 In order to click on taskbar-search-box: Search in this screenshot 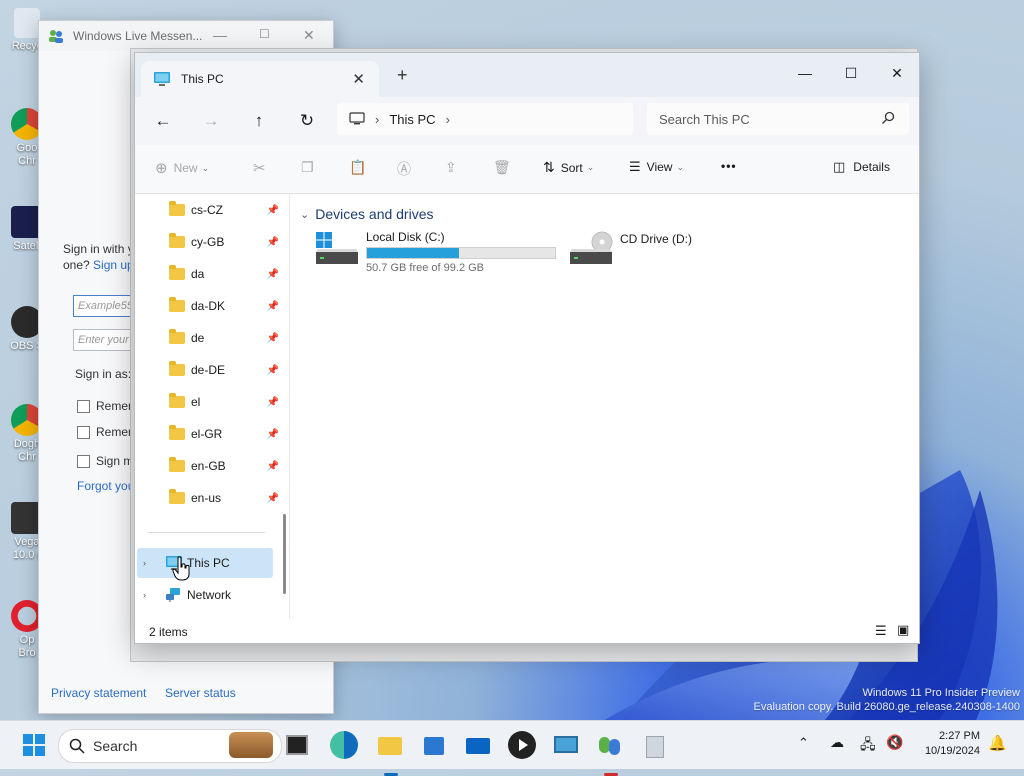, I will do `click(170, 746)`.